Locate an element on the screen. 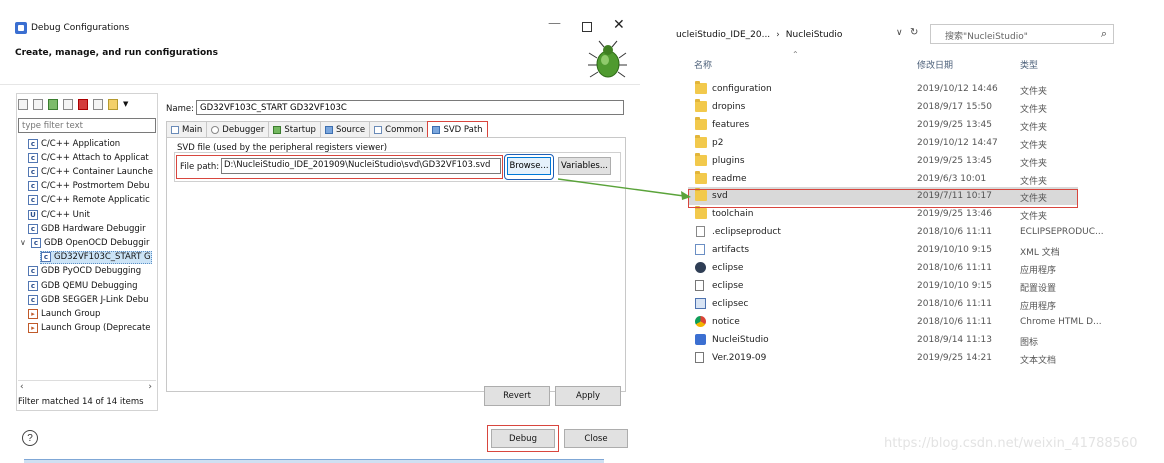 This screenshot has height=463, width=1164. file-row: plugins 2019/9/25 13:45 文件夹 is located at coordinates (883, 161).